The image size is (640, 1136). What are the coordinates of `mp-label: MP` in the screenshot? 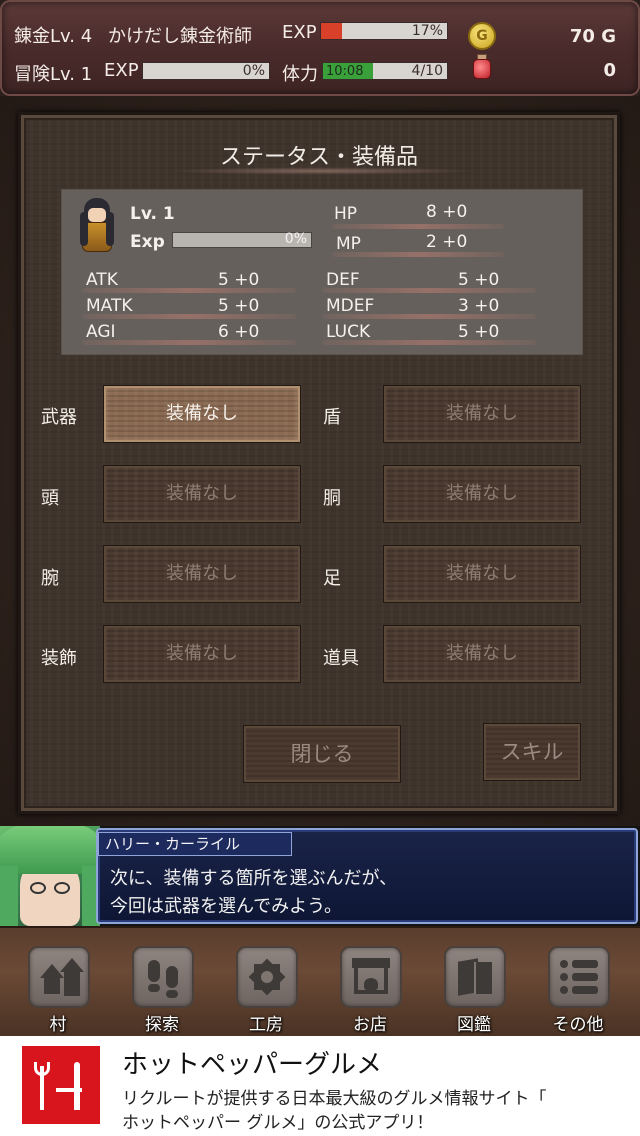 It's located at (348, 244).